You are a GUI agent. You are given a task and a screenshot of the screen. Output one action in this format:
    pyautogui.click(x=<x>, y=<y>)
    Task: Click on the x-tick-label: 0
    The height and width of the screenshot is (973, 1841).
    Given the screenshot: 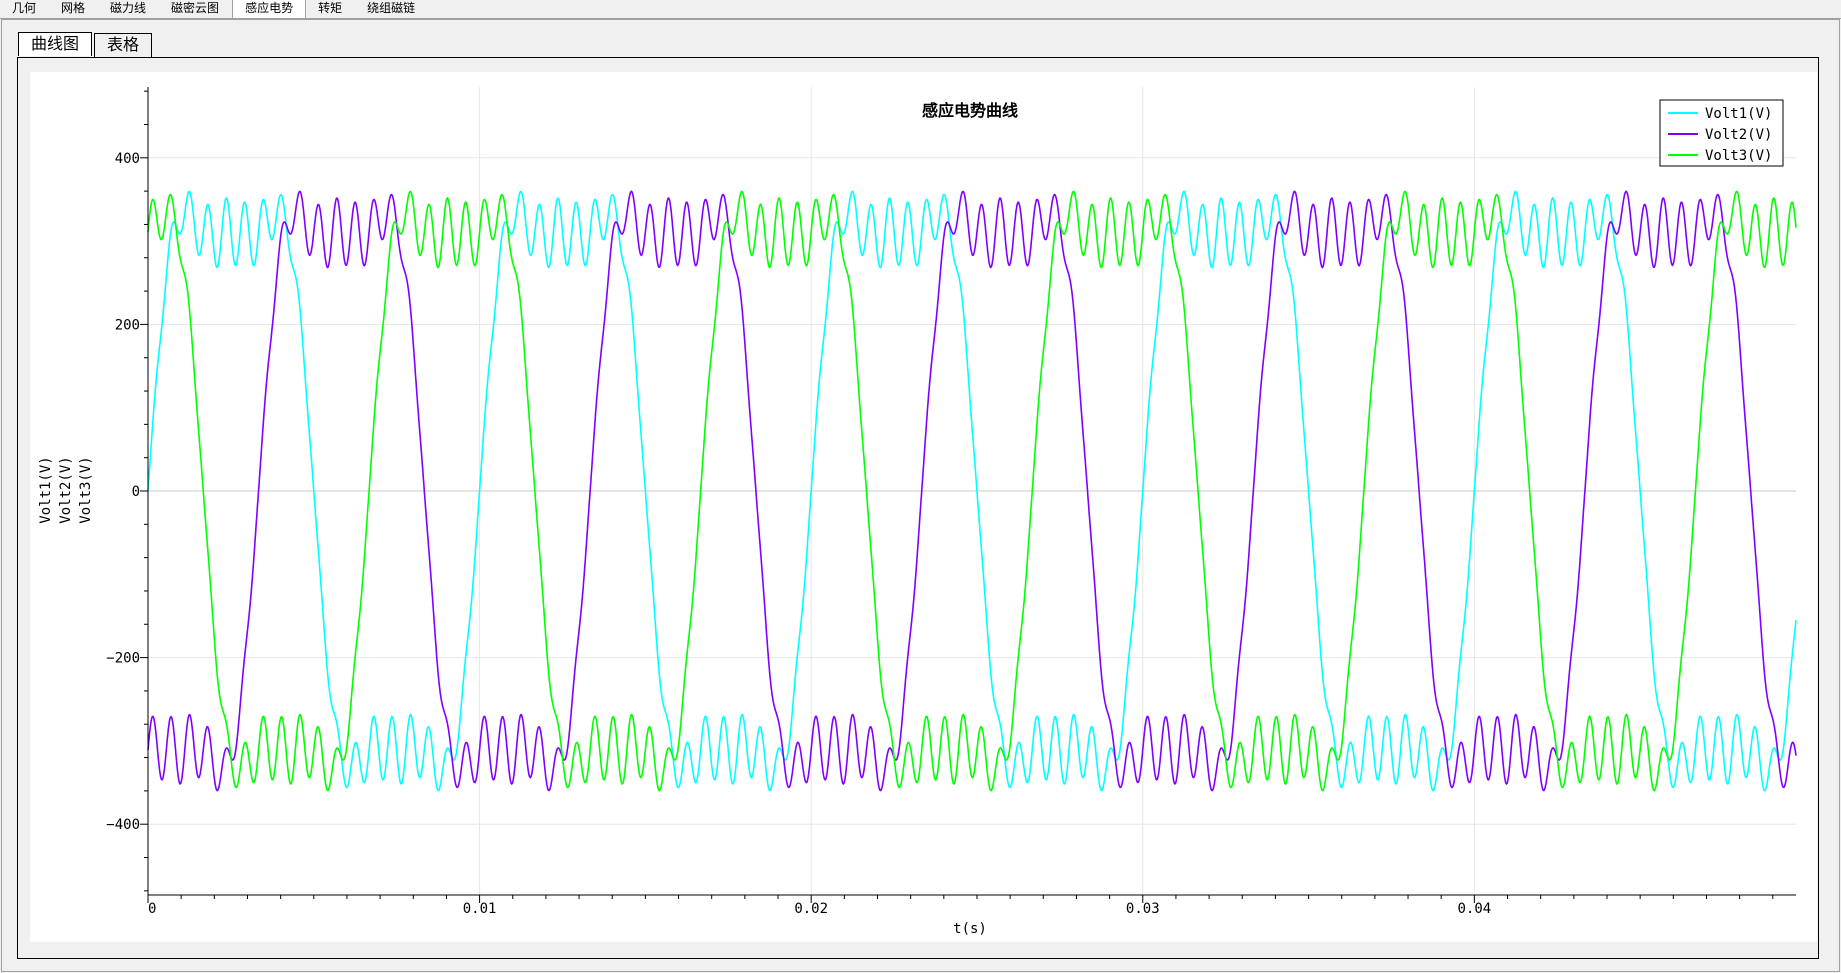 What is the action you would take?
    pyautogui.click(x=152, y=909)
    